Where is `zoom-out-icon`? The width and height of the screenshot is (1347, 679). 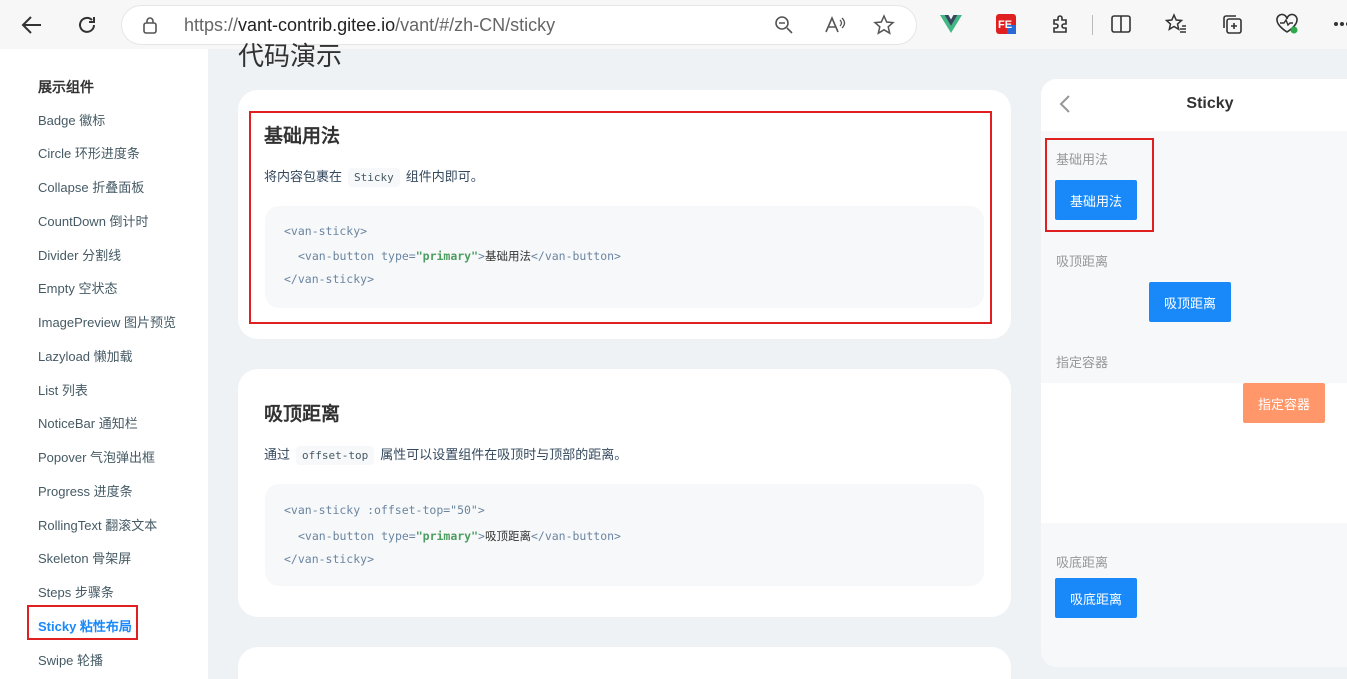
zoom-out-icon is located at coordinates (784, 25).